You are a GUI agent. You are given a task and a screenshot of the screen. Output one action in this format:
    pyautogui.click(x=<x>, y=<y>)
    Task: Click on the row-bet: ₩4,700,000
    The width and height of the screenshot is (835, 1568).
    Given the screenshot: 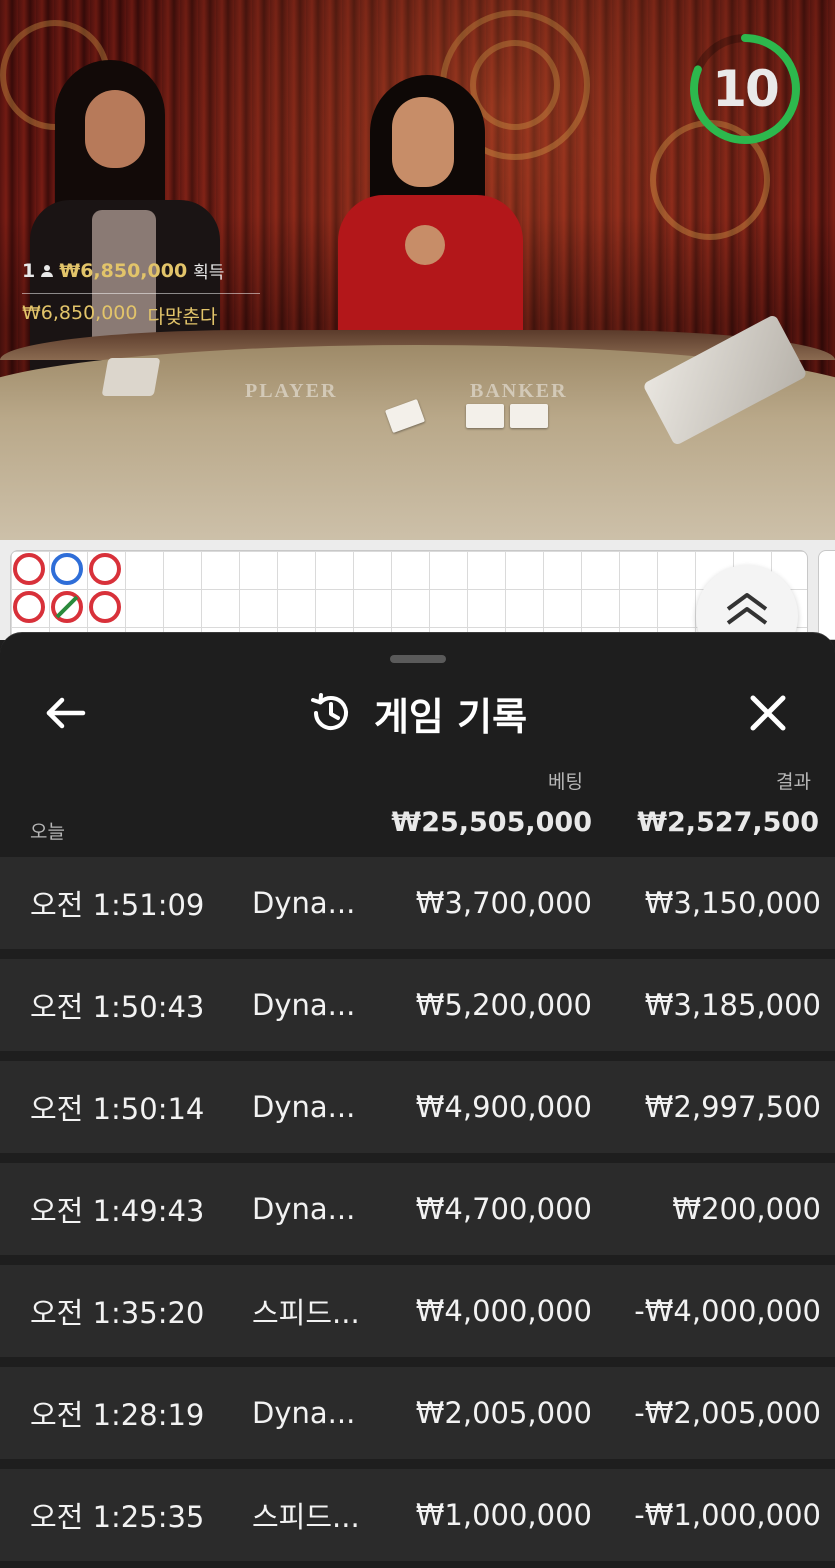 What is the action you would take?
    pyautogui.click(x=503, y=1209)
    